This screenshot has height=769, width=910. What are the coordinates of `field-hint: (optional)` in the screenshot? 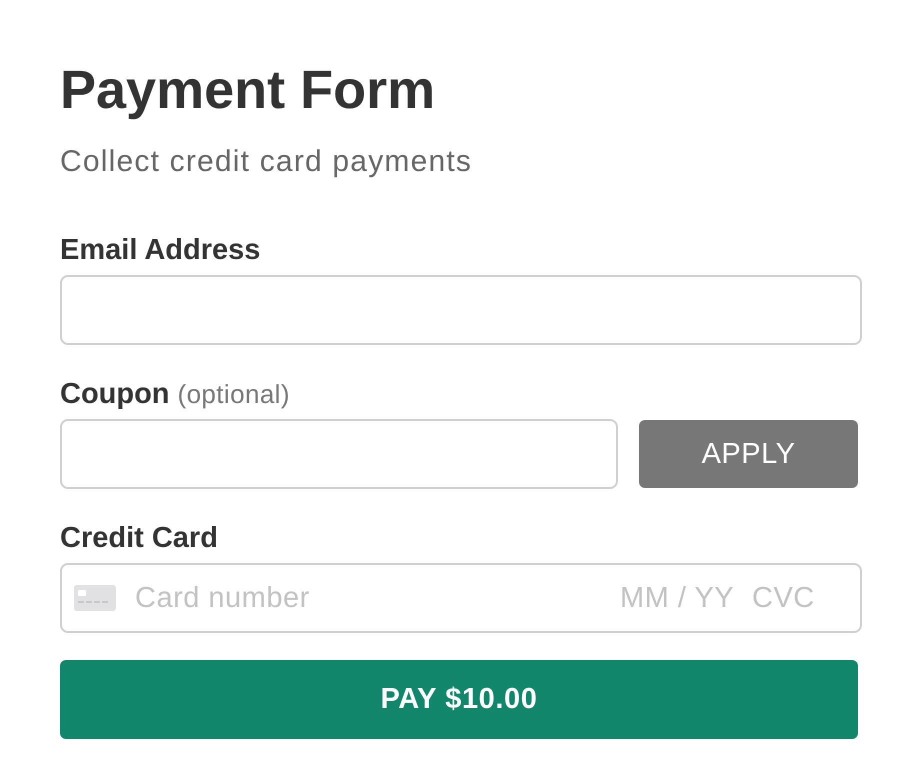 It's located at (234, 394).